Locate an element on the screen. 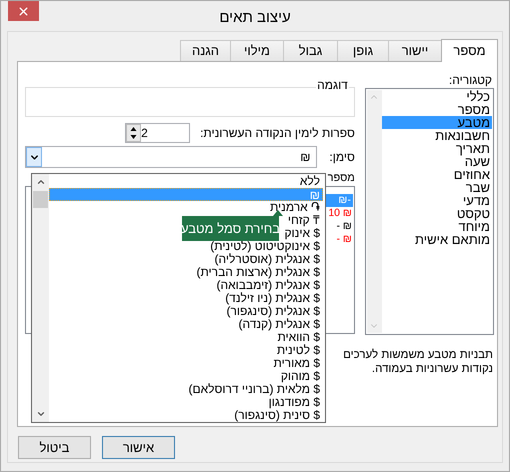  symbol-value: ₪ is located at coordinates (305, 157).